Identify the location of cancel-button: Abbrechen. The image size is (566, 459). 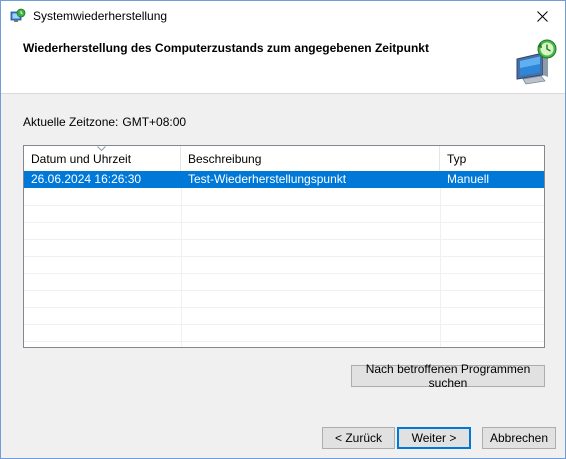
(519, 438).